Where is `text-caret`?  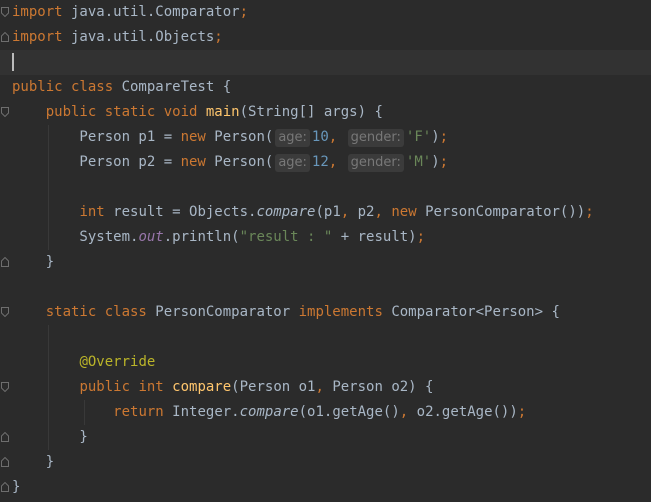 text-caret is located at coordinates (13, 62).